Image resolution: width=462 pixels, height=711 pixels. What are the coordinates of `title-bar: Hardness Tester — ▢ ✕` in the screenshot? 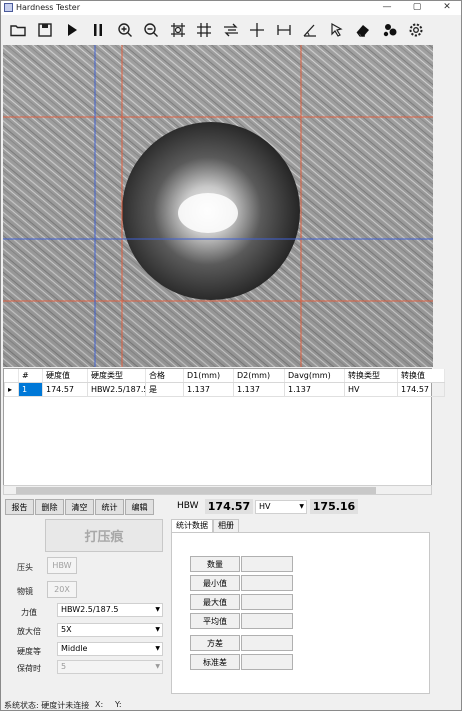 It's located at (231, 8).